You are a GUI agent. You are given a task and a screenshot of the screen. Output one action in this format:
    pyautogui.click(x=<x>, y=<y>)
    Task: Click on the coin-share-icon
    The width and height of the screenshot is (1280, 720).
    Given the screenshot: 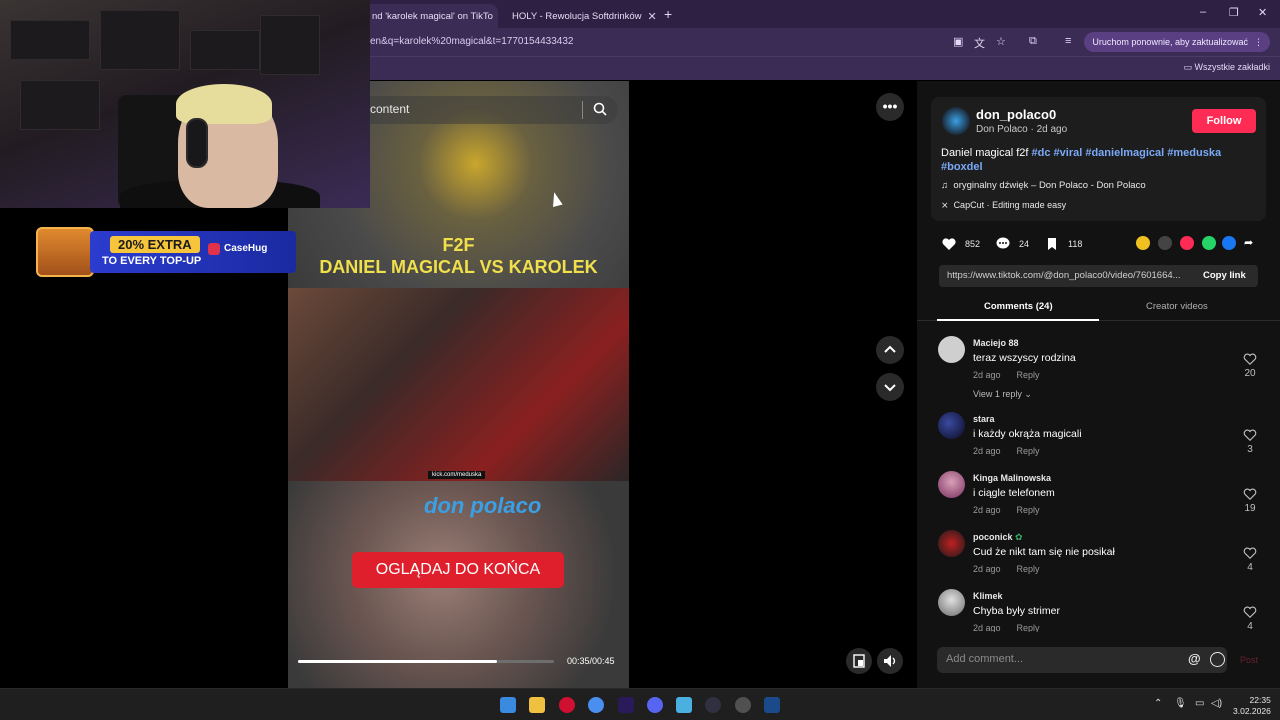 What is the action you would take?
    pyautogui.click(x=1143, y=243)
    